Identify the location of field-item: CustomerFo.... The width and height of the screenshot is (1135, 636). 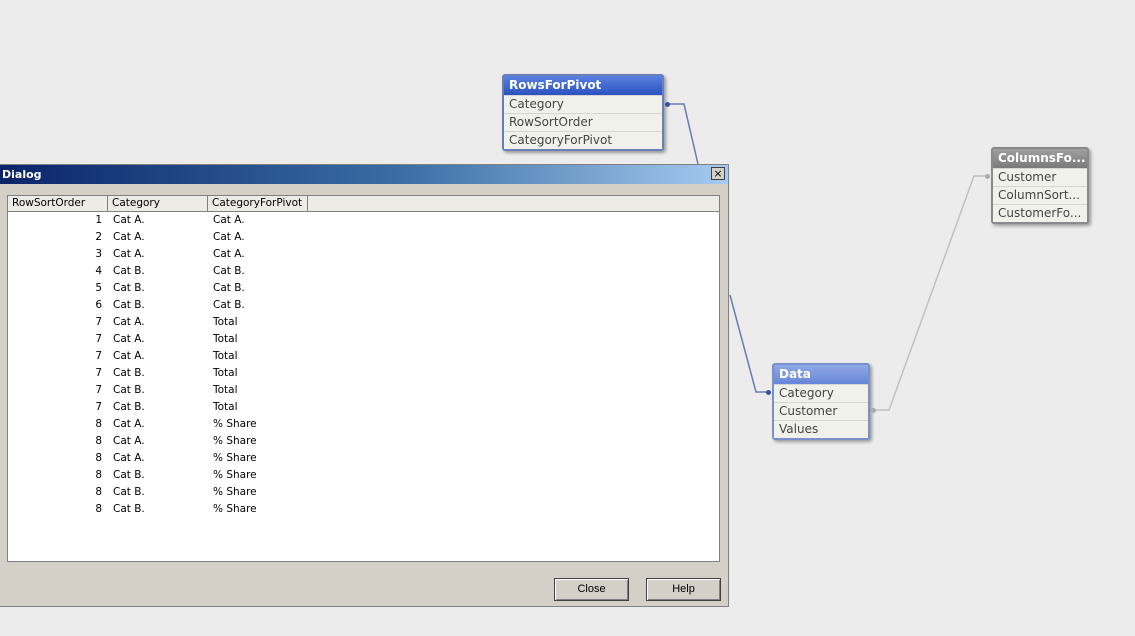
(1040, 213).